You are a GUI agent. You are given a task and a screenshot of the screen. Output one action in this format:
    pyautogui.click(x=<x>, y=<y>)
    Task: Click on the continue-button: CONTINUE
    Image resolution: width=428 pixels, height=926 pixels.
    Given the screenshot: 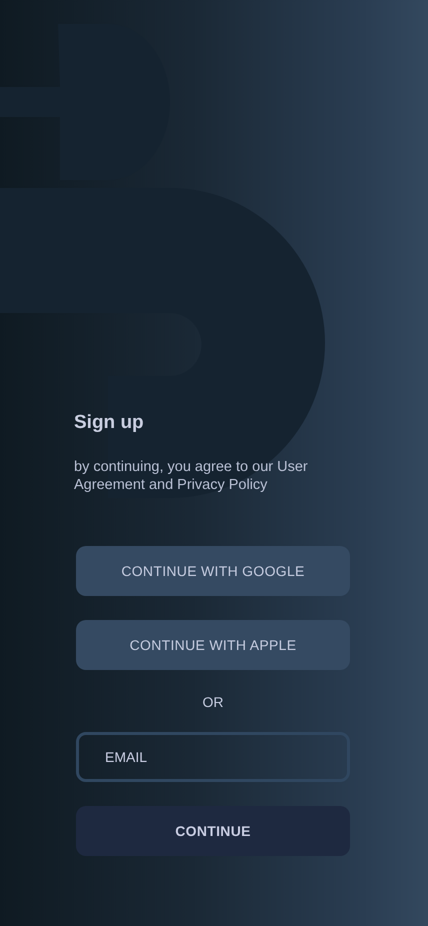 What is the action you would take?
    pyautogui.click(x=213, y=831)
    